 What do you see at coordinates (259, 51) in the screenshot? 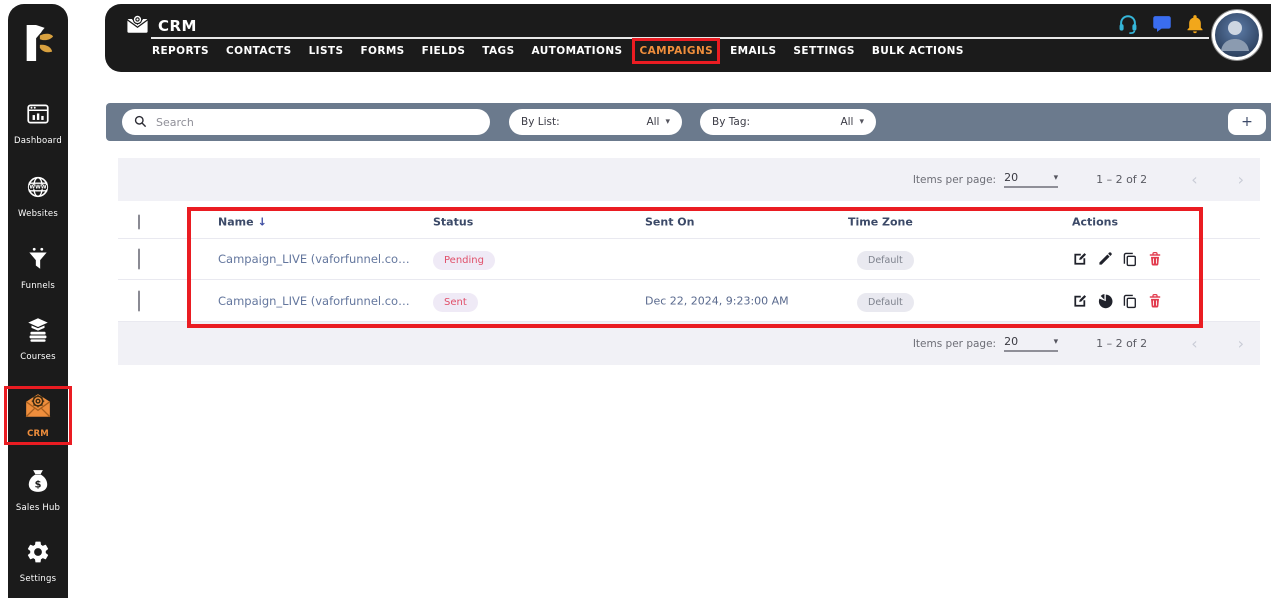
I see `tab-contacts: CONTACTS` at bounding box center [259, 51].